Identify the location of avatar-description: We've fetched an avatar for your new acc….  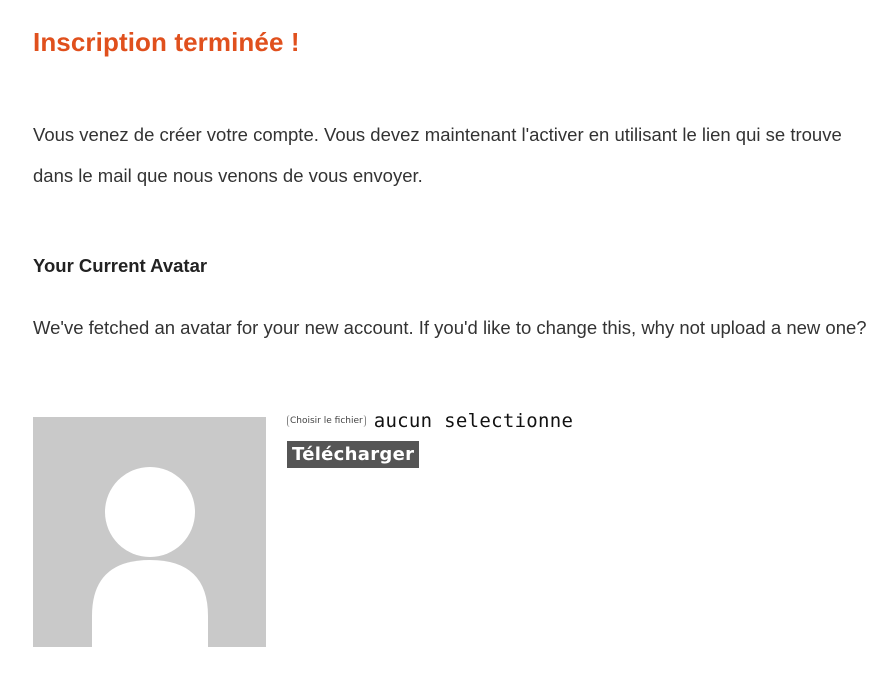
(450, 327).